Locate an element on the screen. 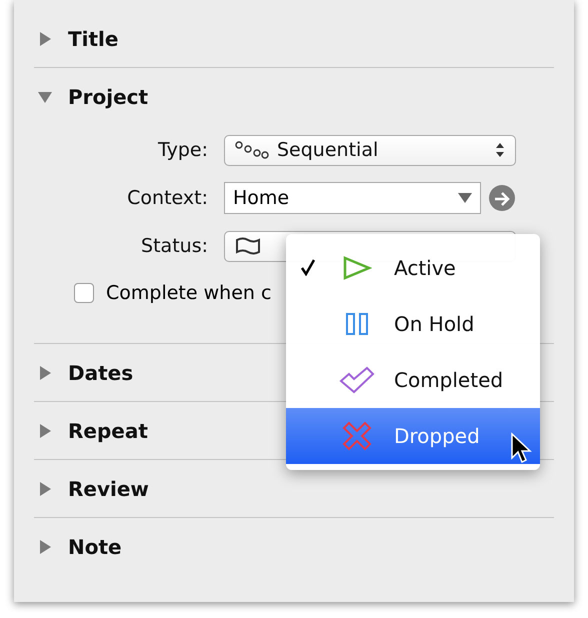 The image size is (588, 618). section-title: Review is located at coordinates (108, 488).